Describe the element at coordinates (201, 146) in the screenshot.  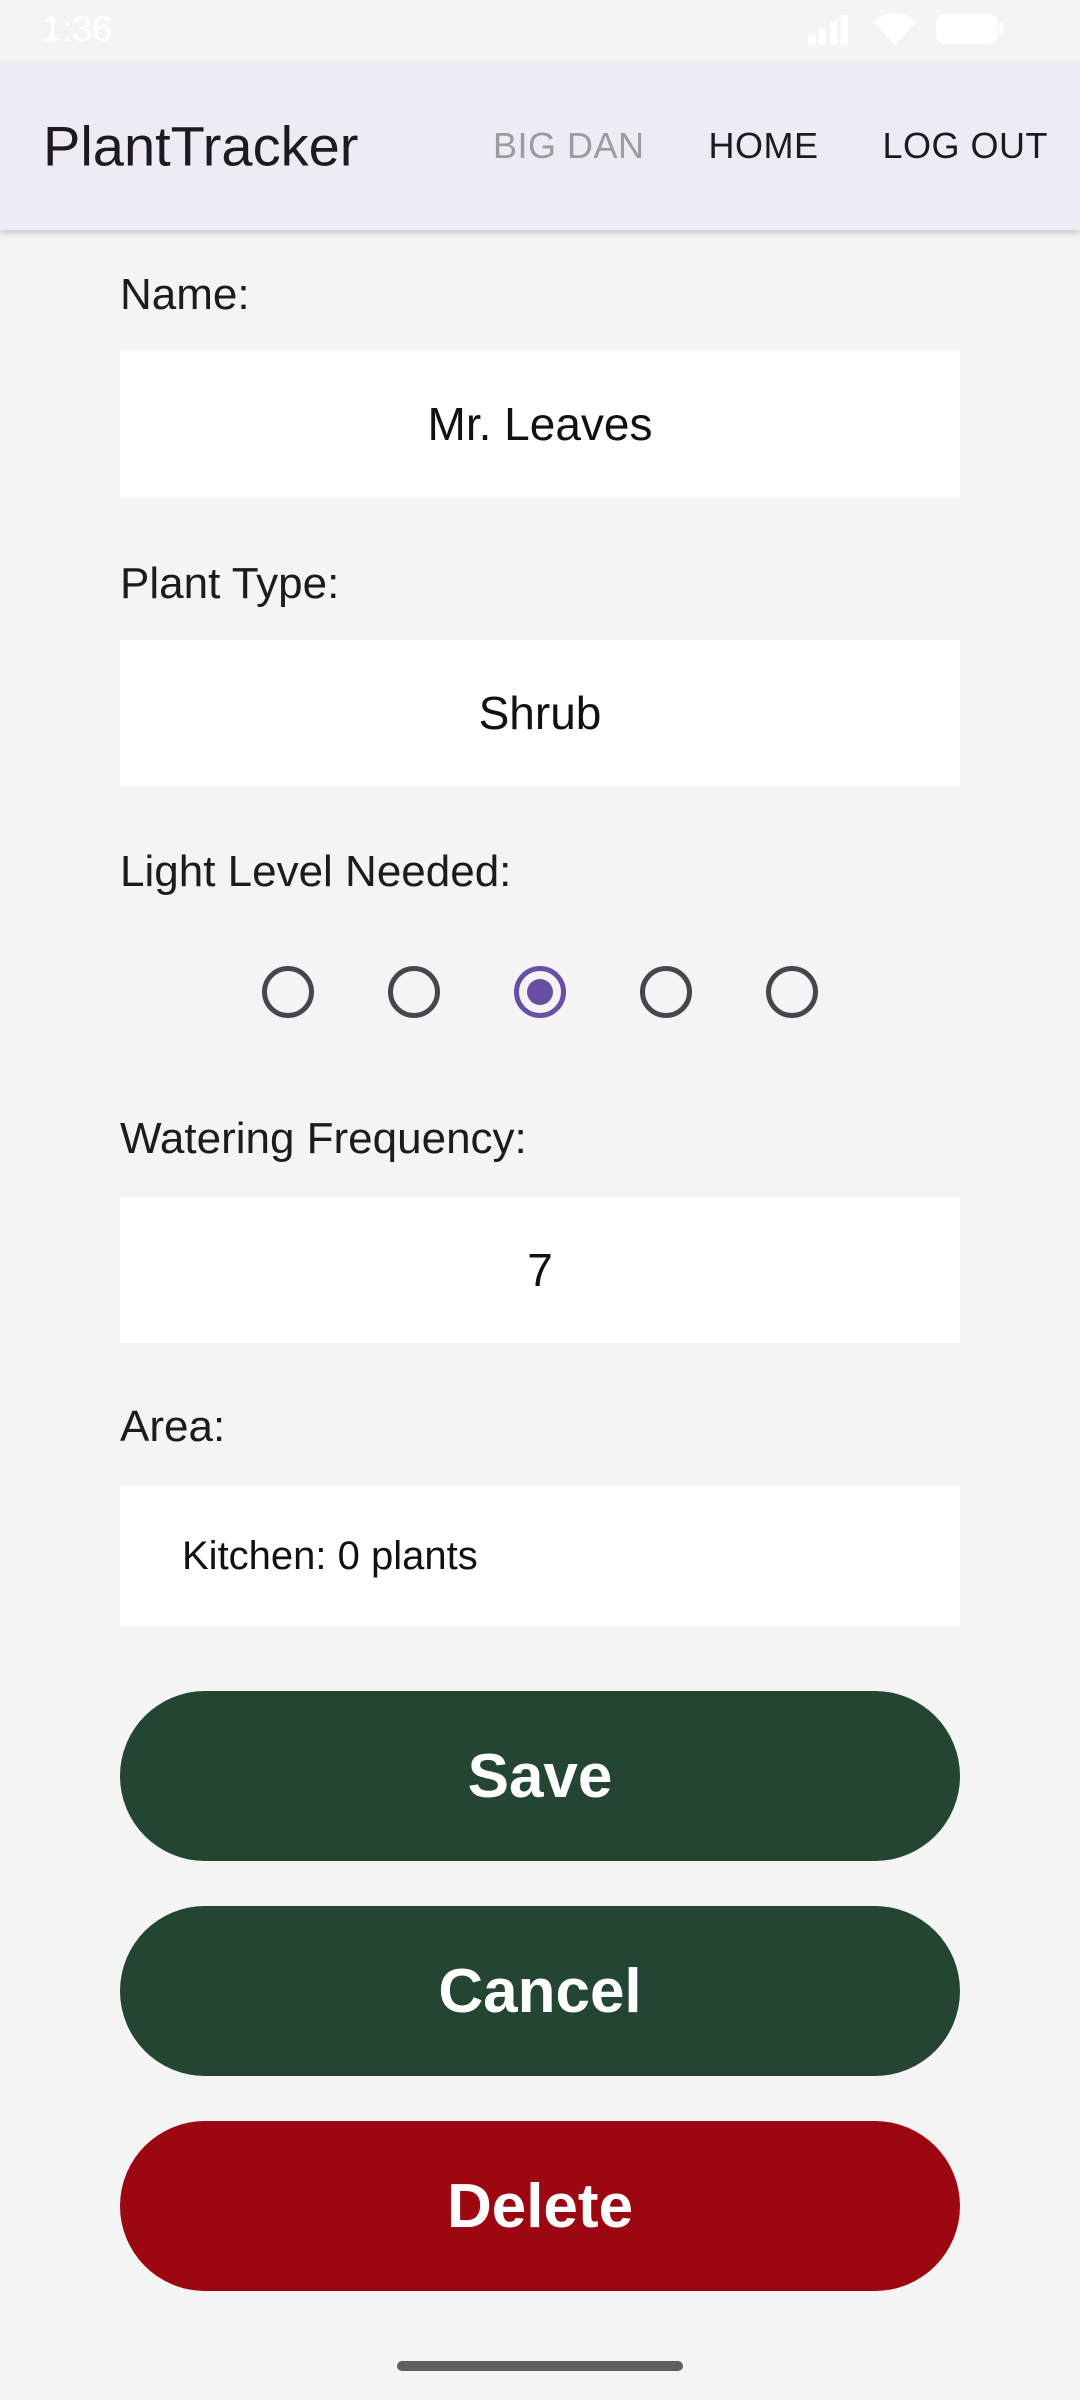
I see `app-title: PlantTracker` at that location.